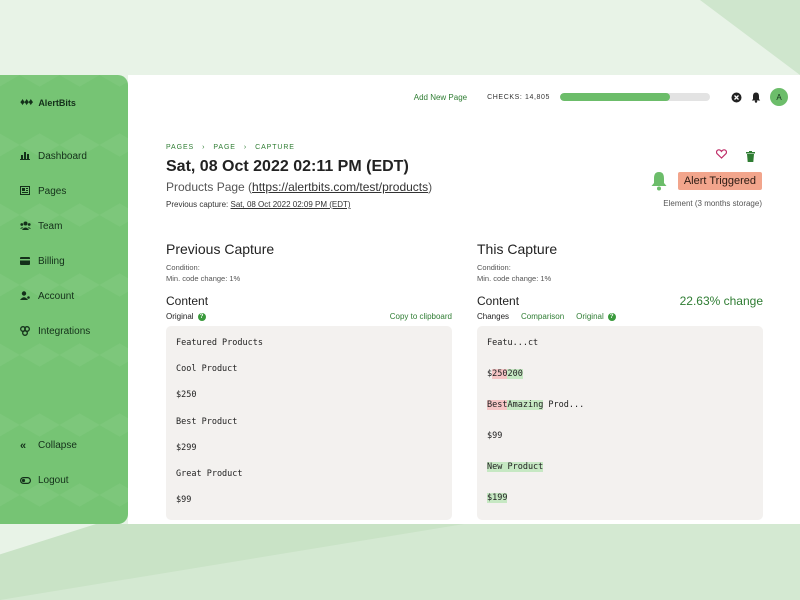  I want to click on background-shape-top, so click(750, 37).